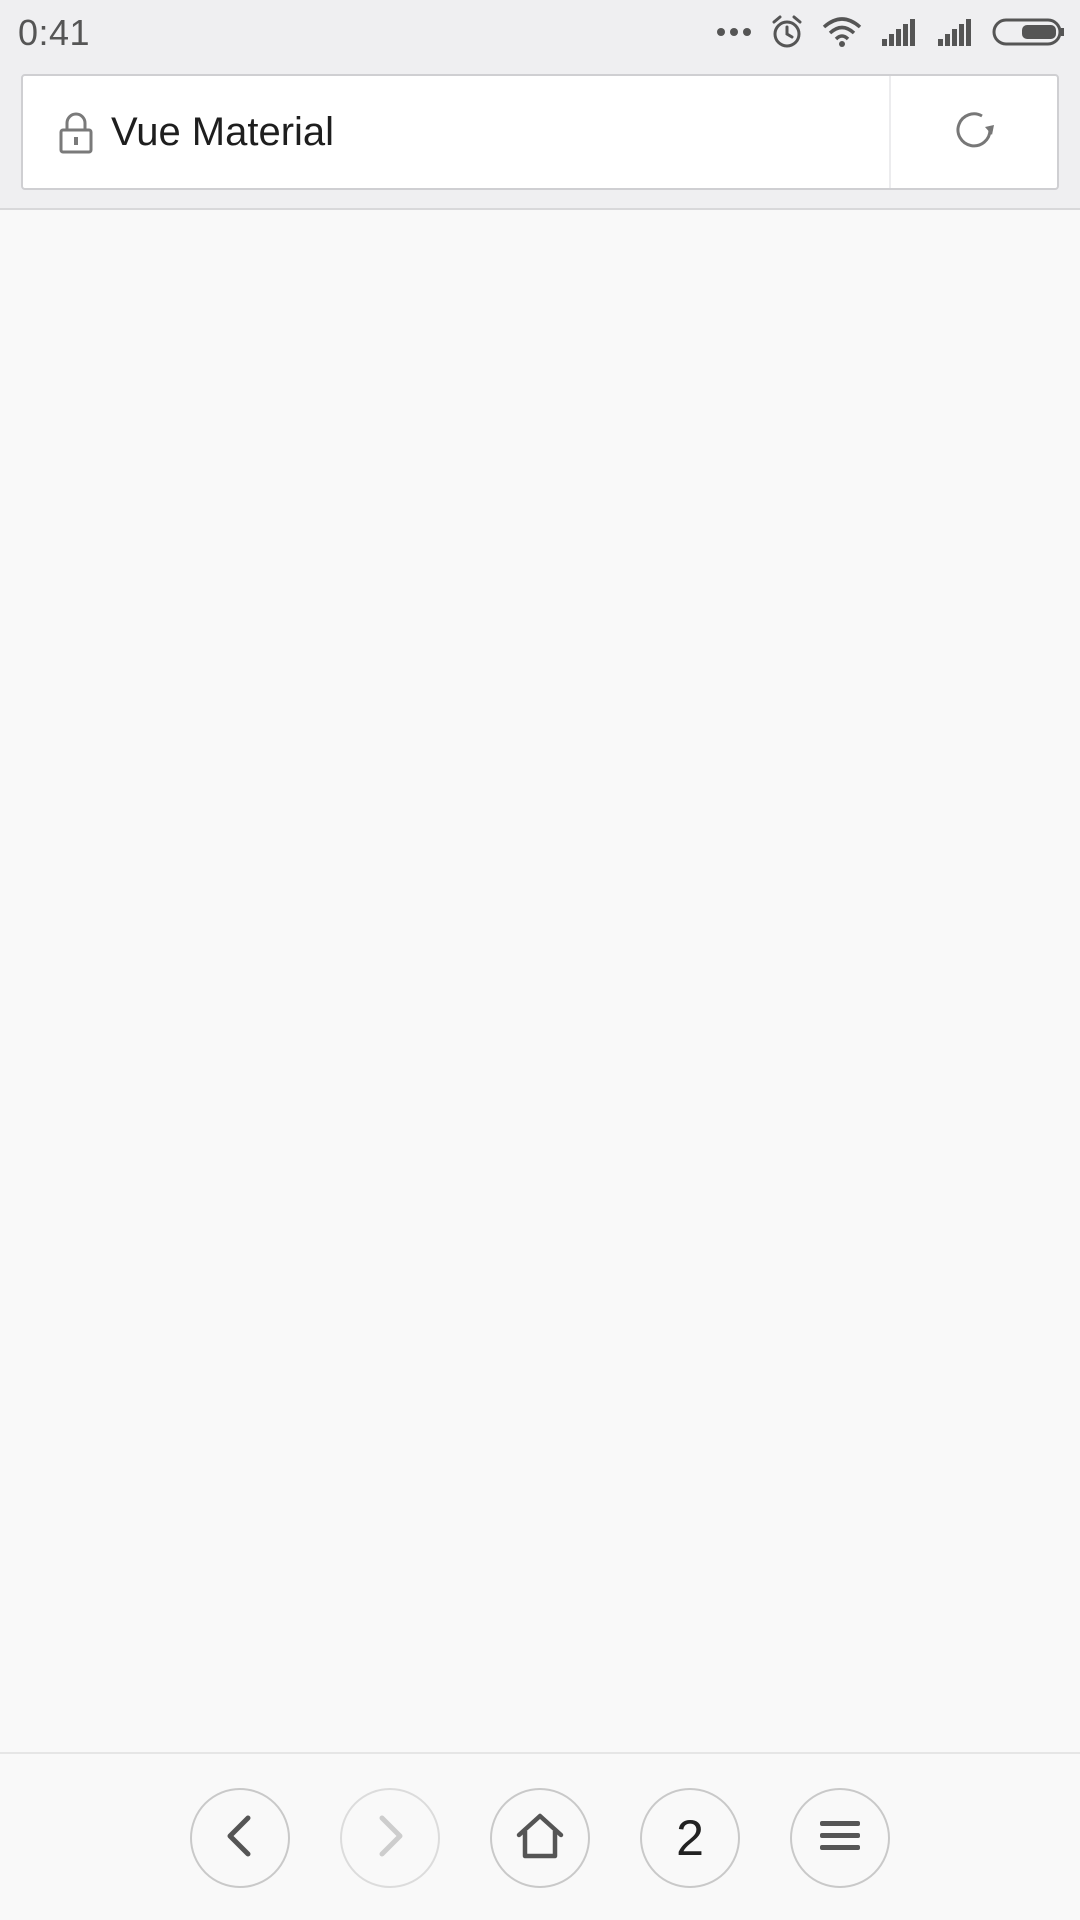 The image size is (1080, 1920). What do you see at coordinates (787, 32) in the screenshot?
I see `alarm-icon` at bounding box center [787, 32].